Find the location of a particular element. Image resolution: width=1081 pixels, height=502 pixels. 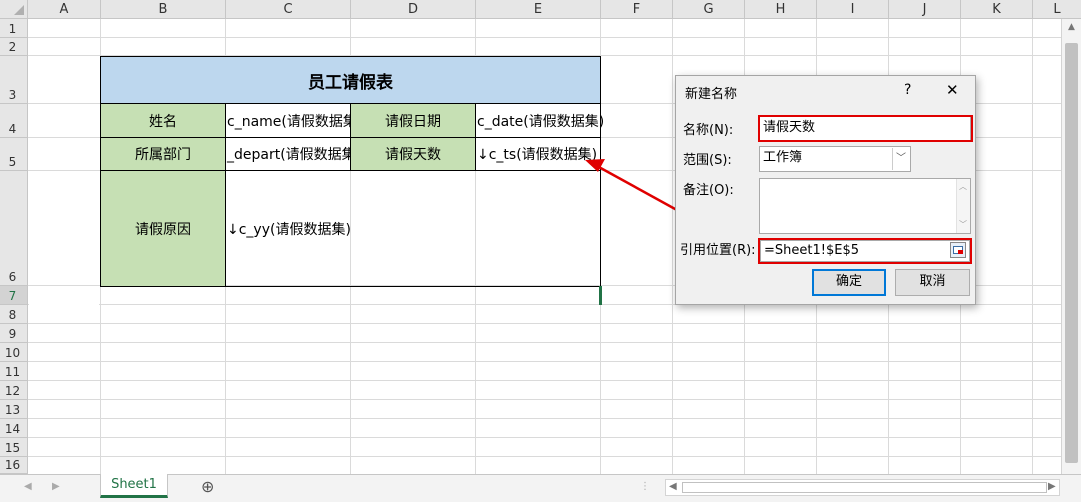

cancel-button: 取消 is located at coordinates (932, 282).